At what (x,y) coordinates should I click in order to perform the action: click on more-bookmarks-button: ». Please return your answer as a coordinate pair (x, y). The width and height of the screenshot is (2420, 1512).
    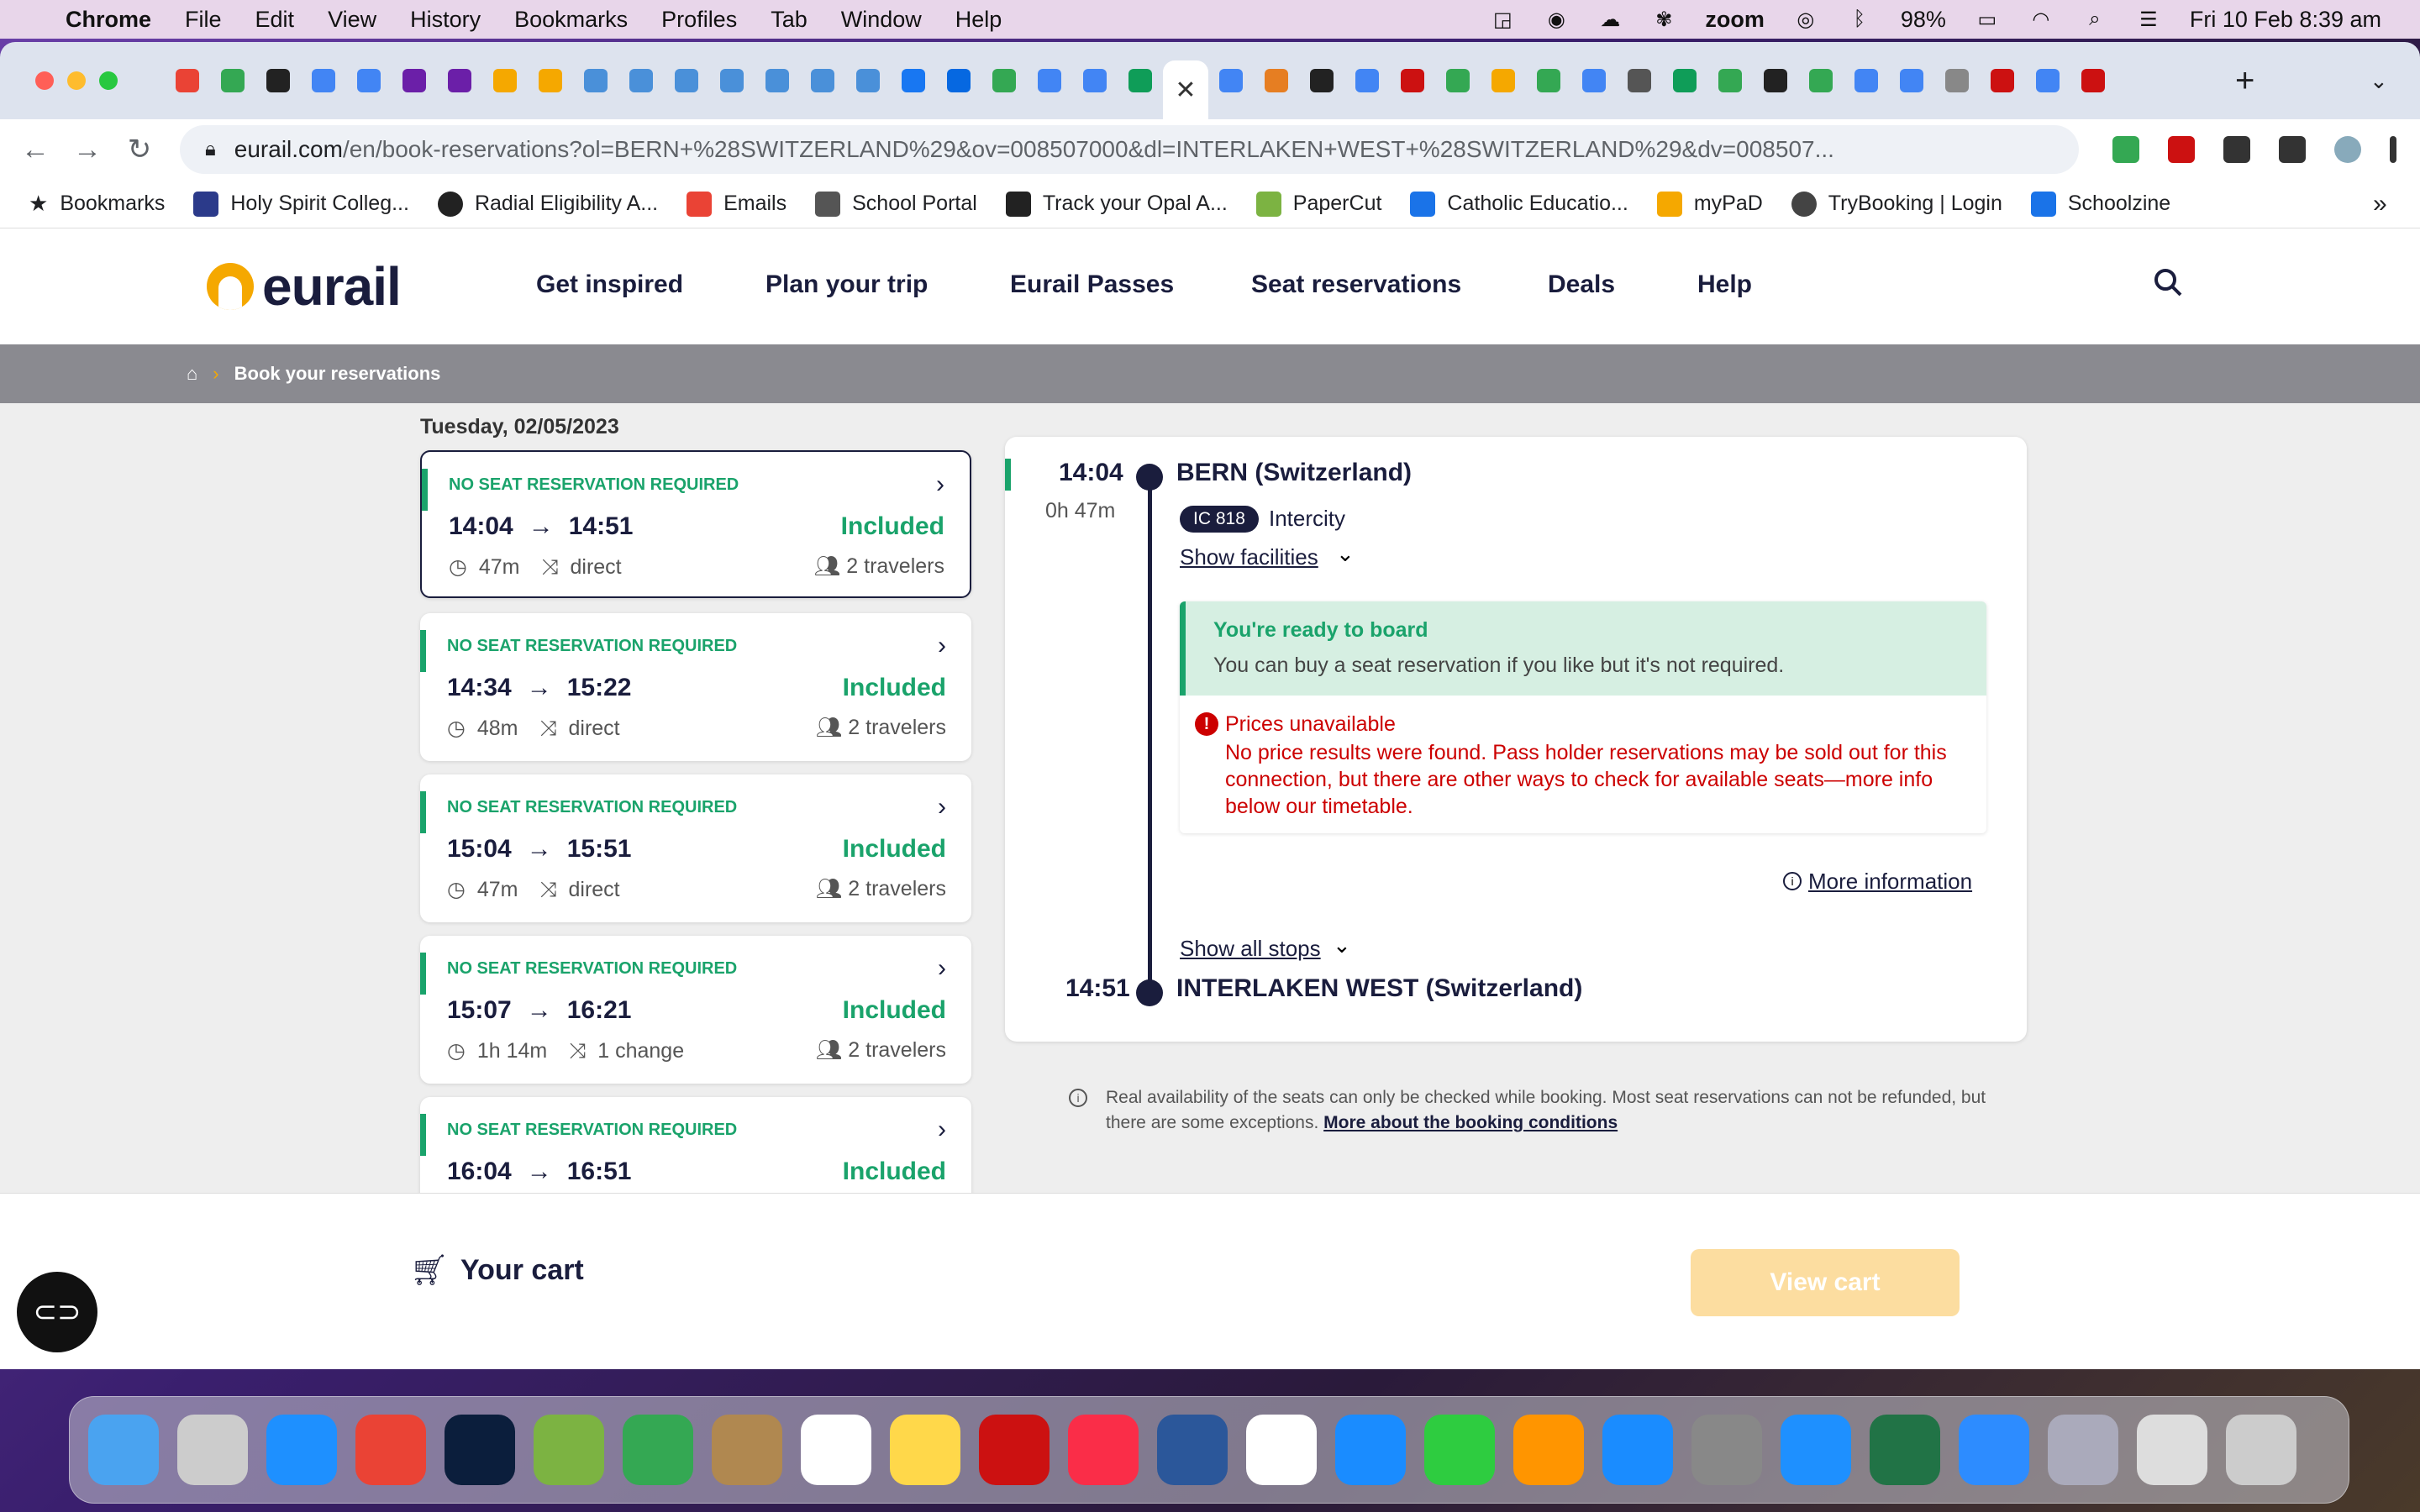
    Looking at the image, I should click on (2380, 204).